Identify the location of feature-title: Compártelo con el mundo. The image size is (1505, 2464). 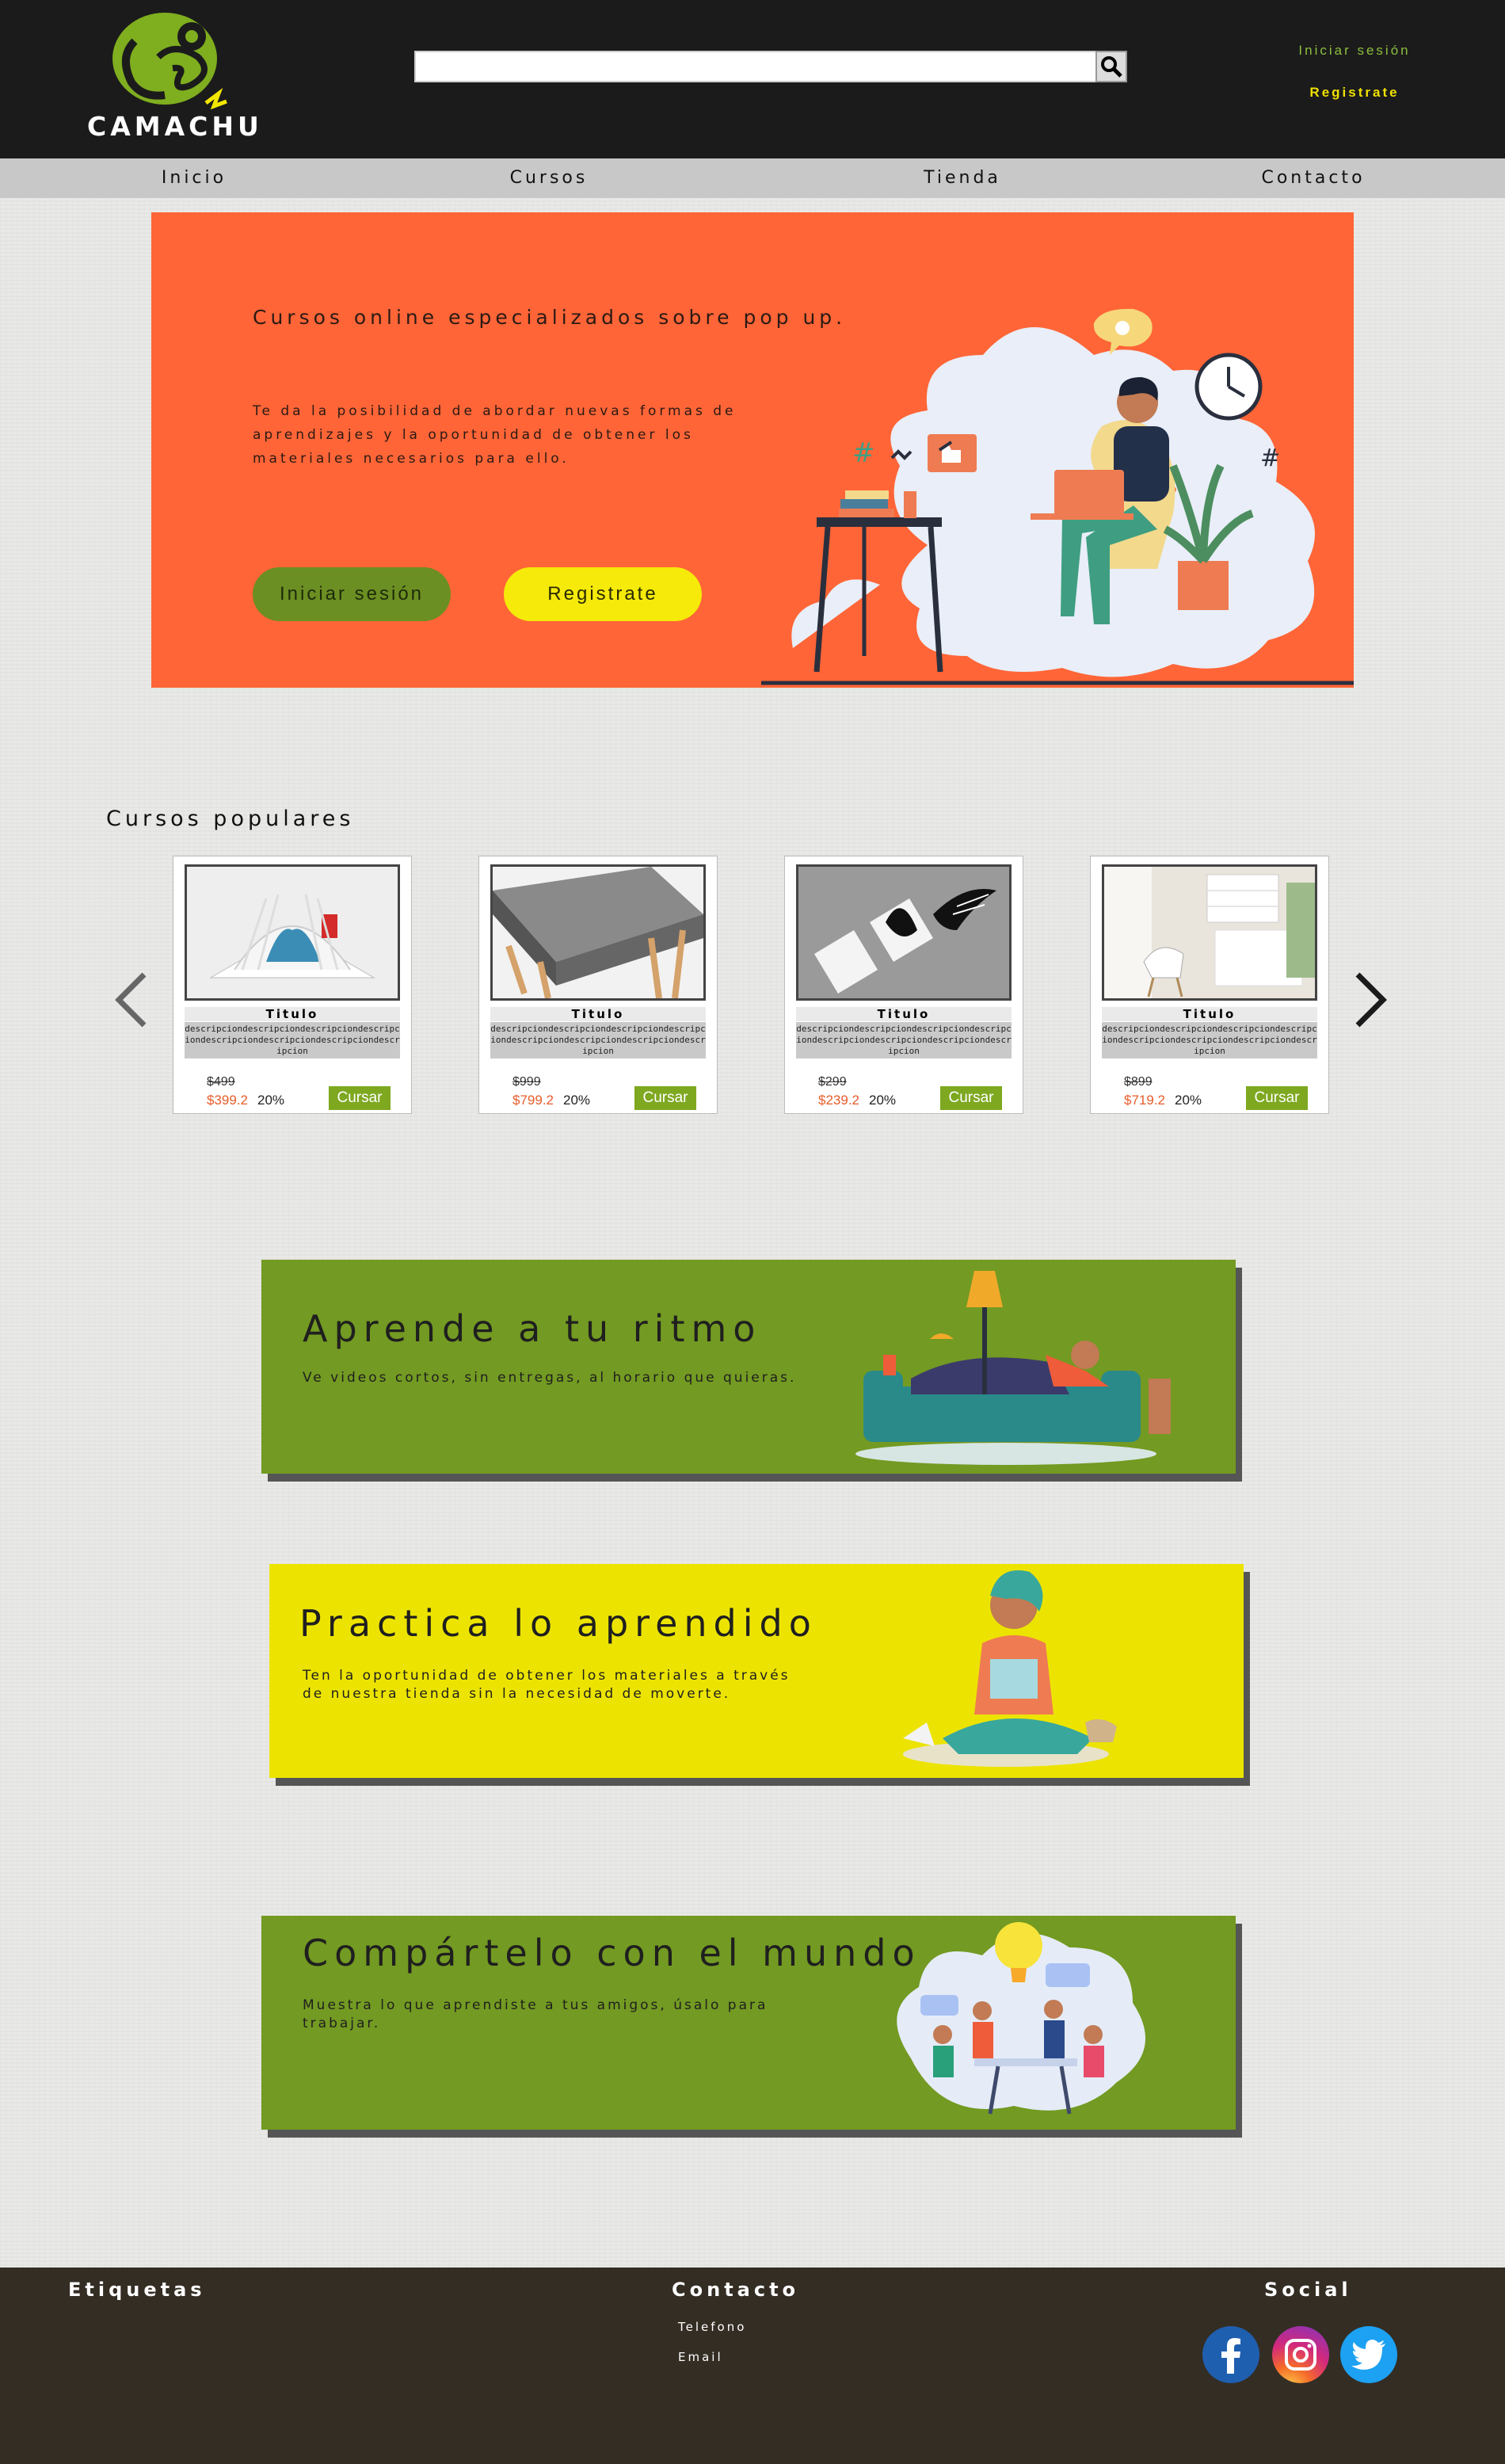
(612, 1953).